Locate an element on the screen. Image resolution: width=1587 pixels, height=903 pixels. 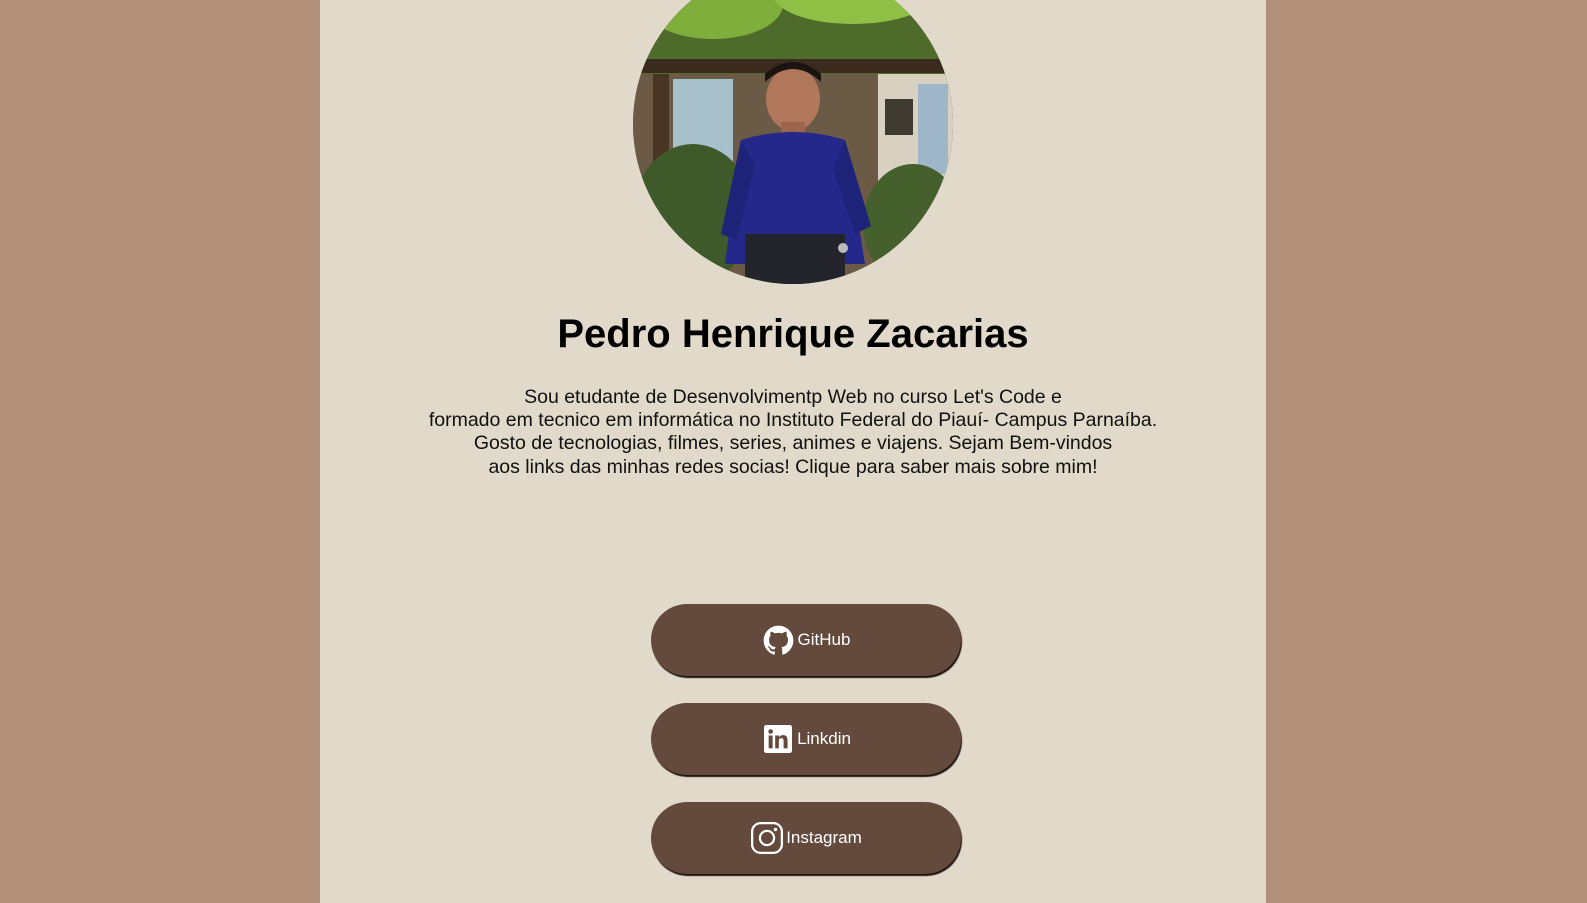
instagram-label: Instagram is located at coordinates (824, 837).